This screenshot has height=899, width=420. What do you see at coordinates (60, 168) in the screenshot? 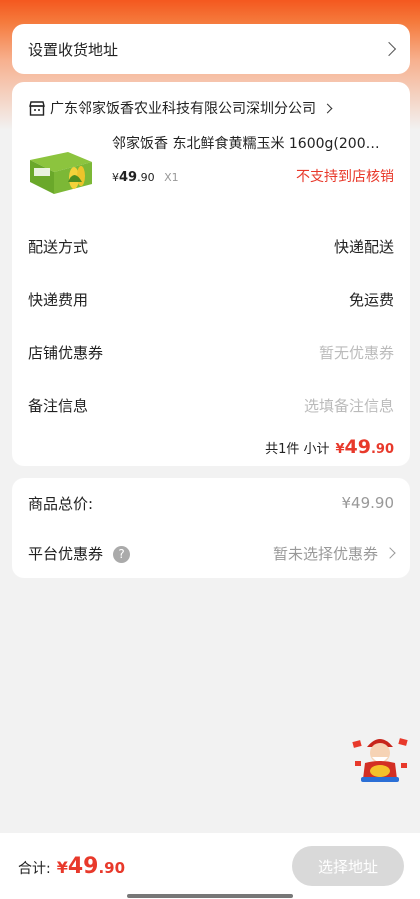
I see `product-image` at bounding box center [60, 168].